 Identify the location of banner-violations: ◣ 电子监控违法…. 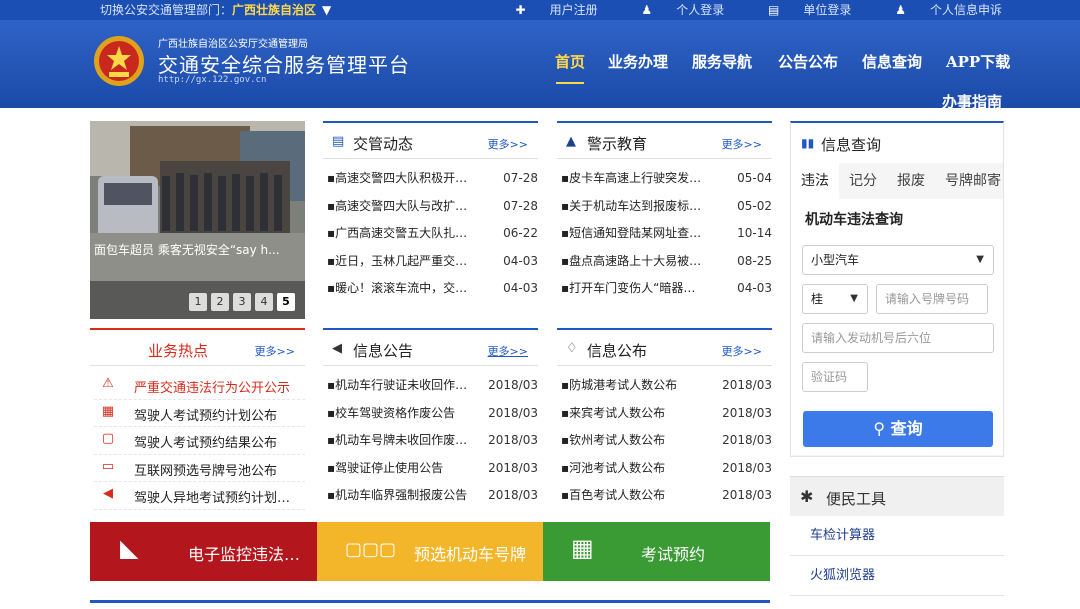
(203, 551).